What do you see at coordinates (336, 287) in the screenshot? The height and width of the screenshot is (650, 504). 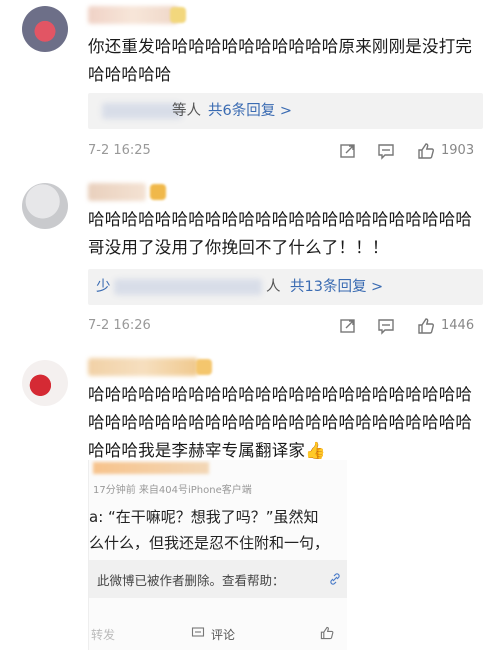 I see `reply-count-link: 共13条回复 >` at bounding box center [336, 287].